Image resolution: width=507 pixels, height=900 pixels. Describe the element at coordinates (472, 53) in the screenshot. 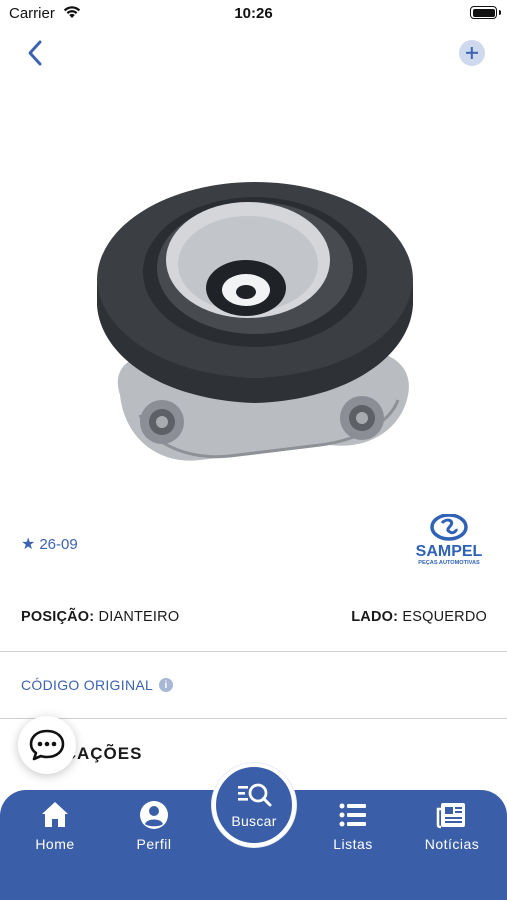

I see `add-button` at that location.